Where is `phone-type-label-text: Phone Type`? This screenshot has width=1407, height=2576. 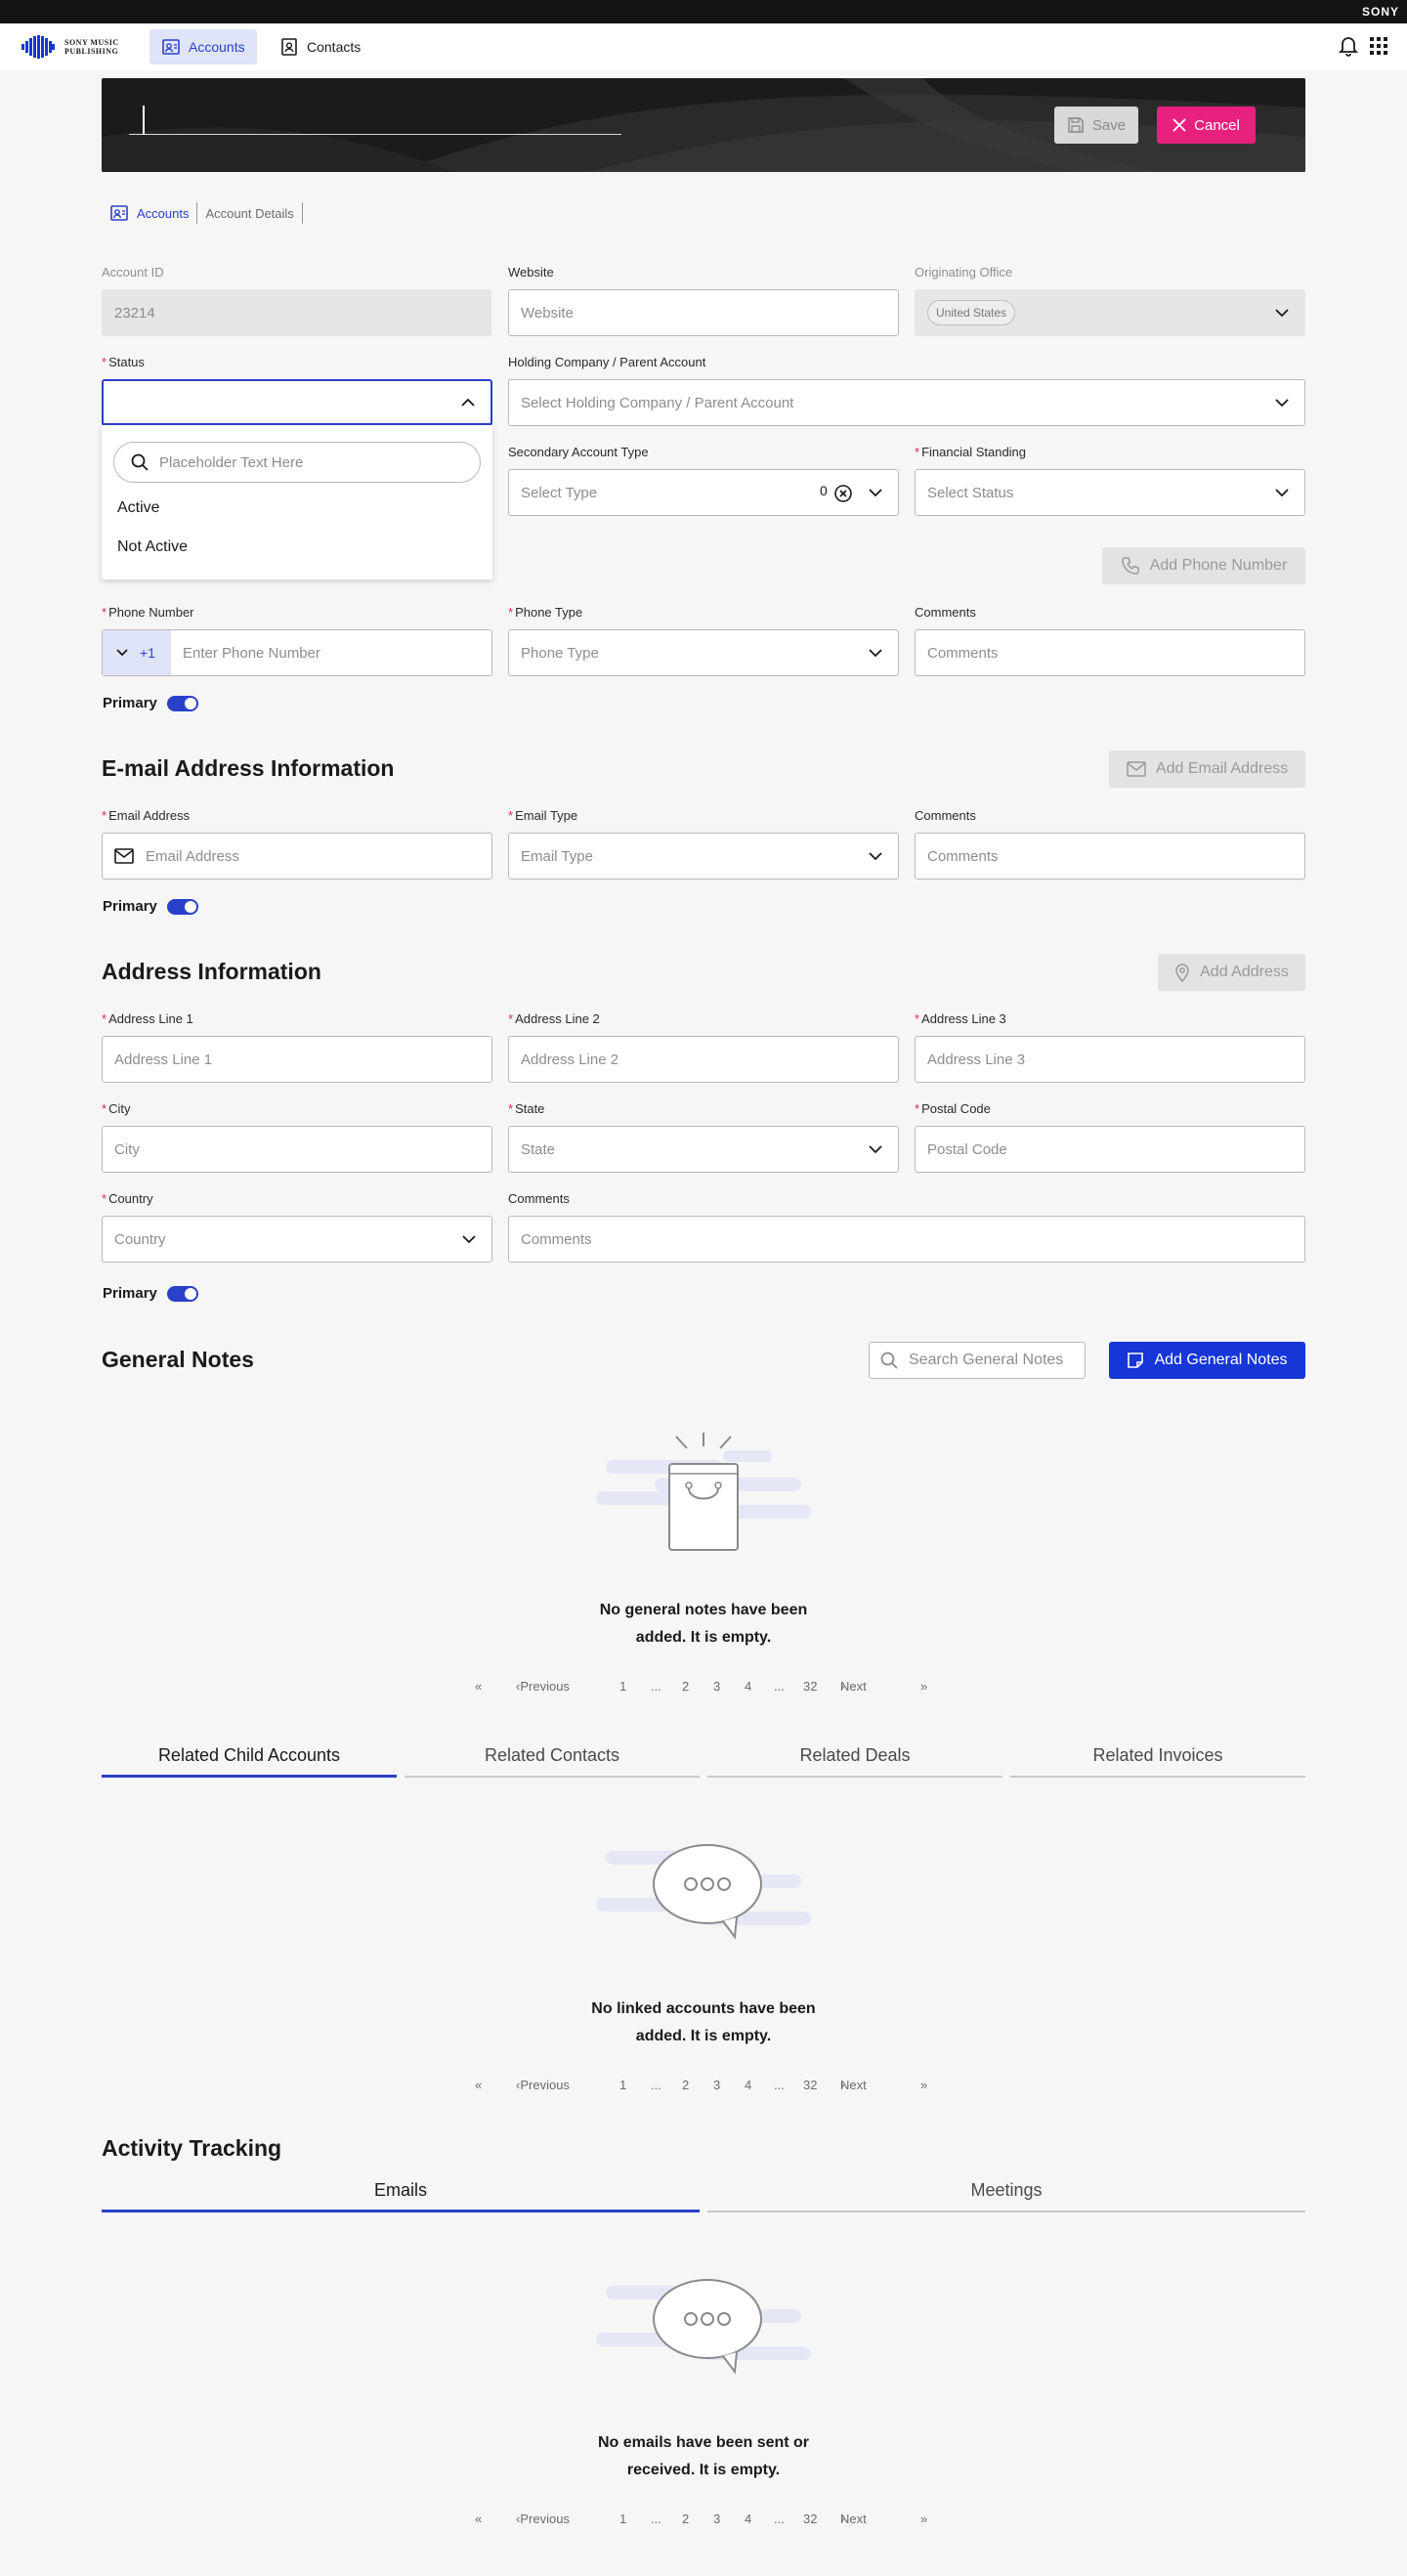
phone-type-label-text: Phone Type is located at coordinates (549, 612).